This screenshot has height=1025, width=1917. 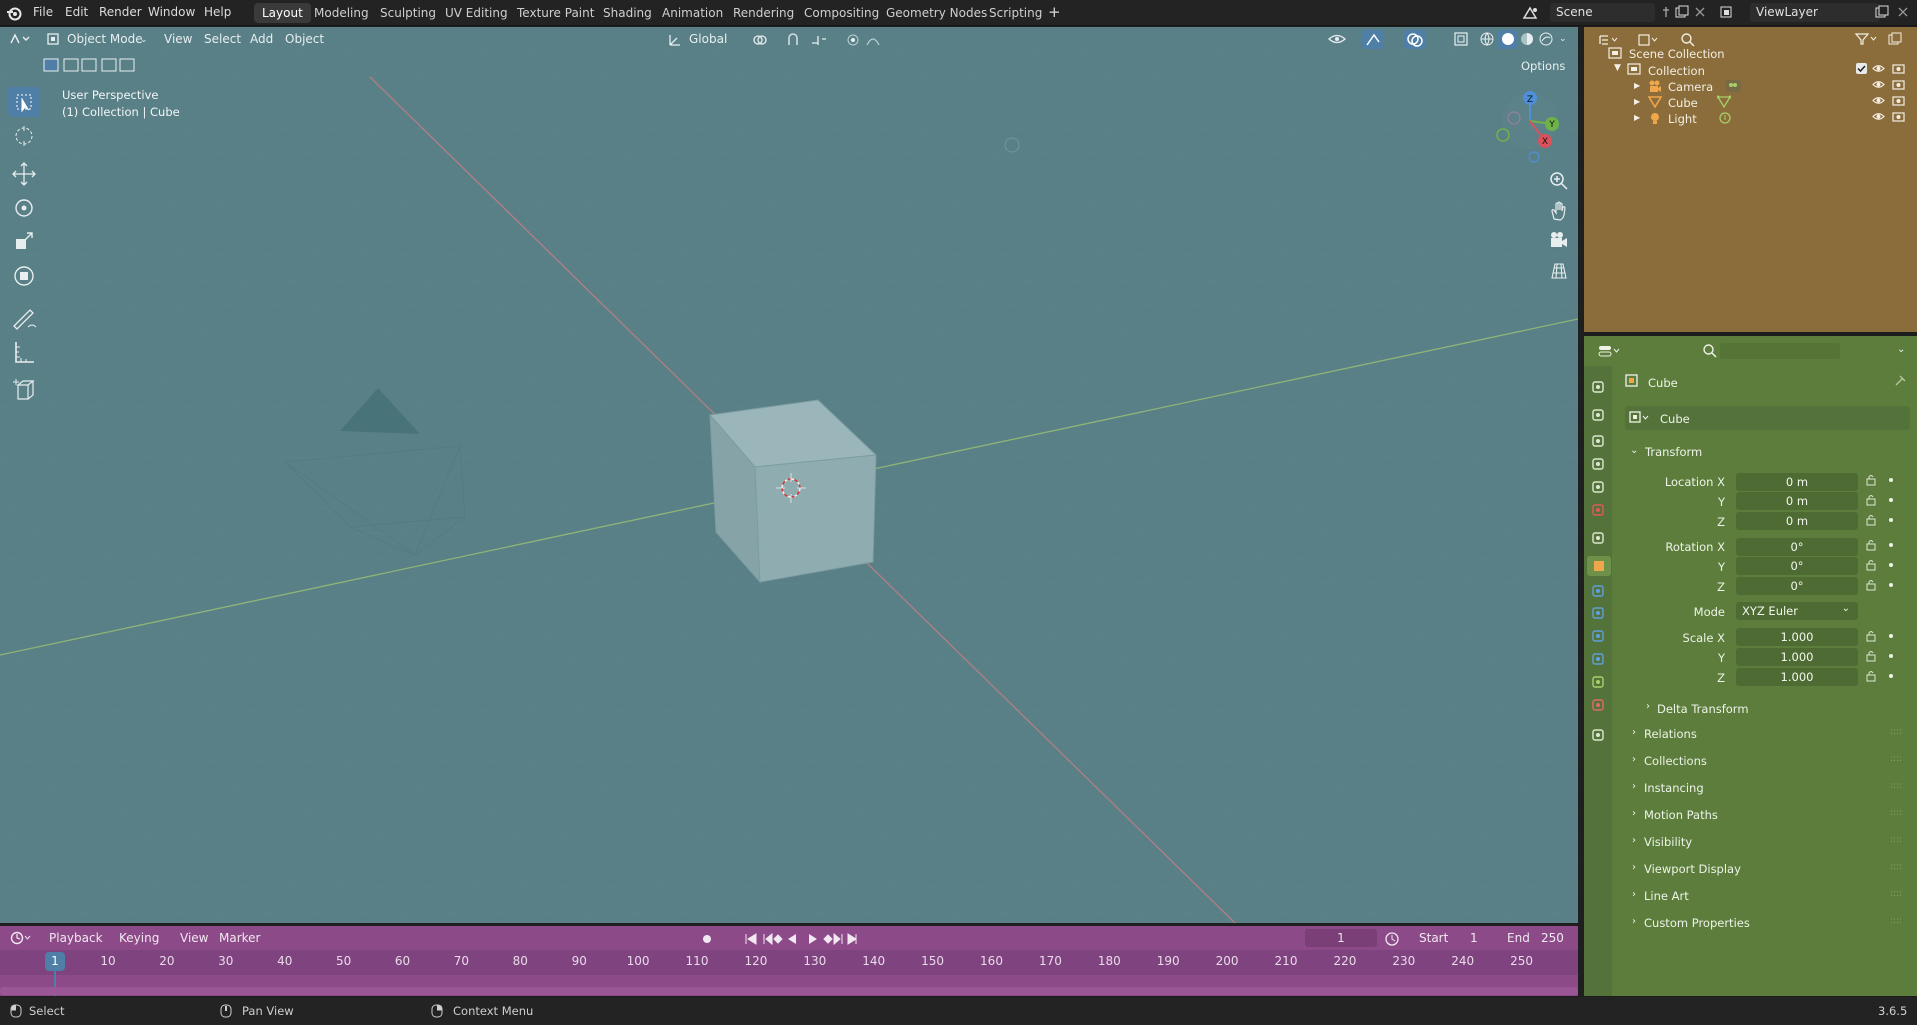 I want to click on menu-window: Window, so click(x=171, y=12).